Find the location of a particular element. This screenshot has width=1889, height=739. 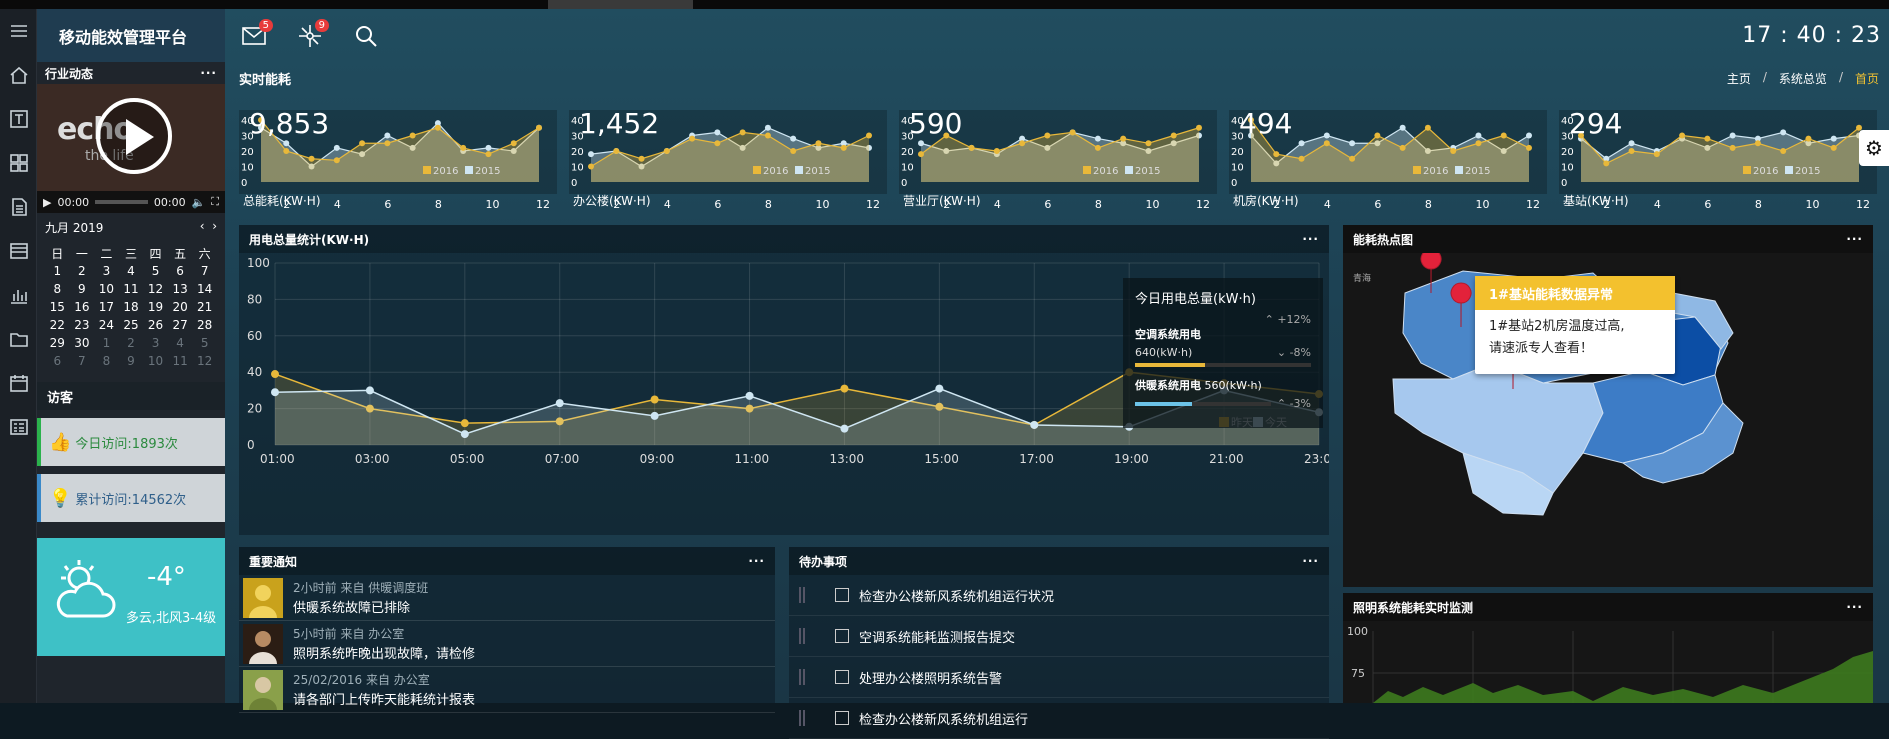

calendar-day: 14 is located at coordinates (204, 289).